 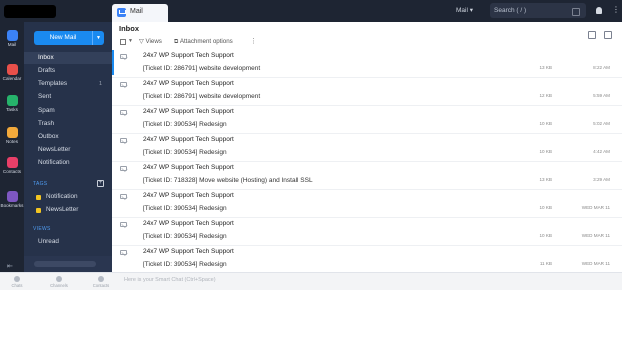 What do you see at coordinates (62, 196) in the screenshot?
I see `tag-label: Notification` at bounding box center [62, 196].